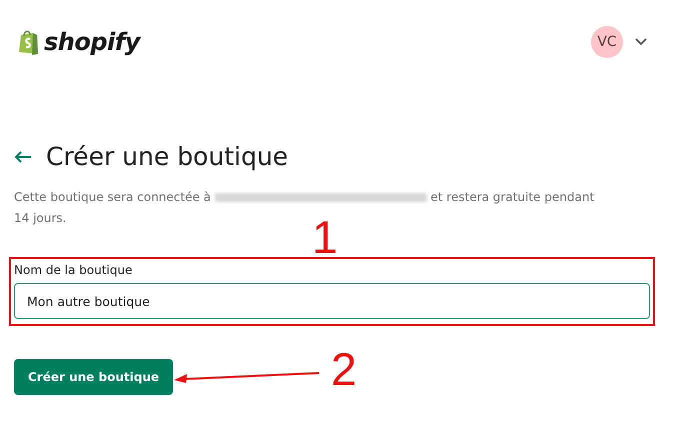  What do you see at coordinates (93, 377) in the screenshot?
I see `create-store-button: Créer une boutique` at bounding box center [93, 377].